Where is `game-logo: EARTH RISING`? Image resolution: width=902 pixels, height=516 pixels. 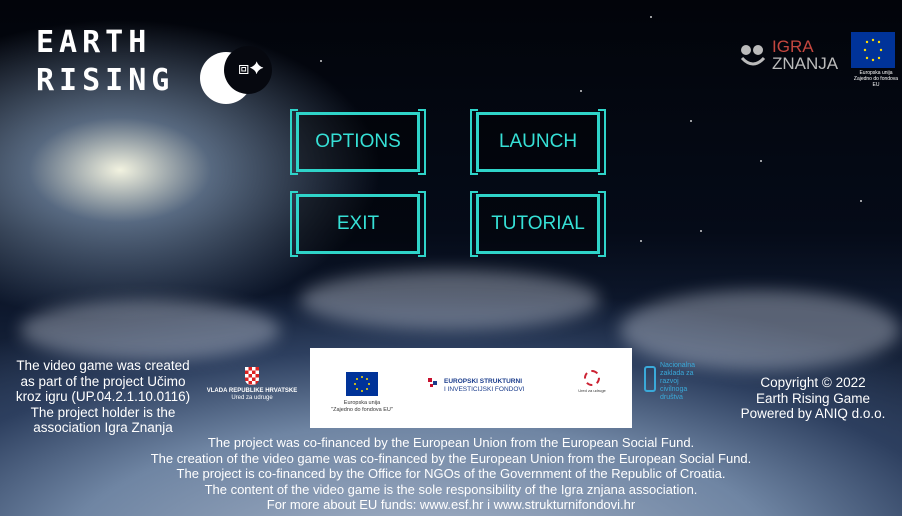
game-logo: EARTH RISING is located at coordinates (105, 62).